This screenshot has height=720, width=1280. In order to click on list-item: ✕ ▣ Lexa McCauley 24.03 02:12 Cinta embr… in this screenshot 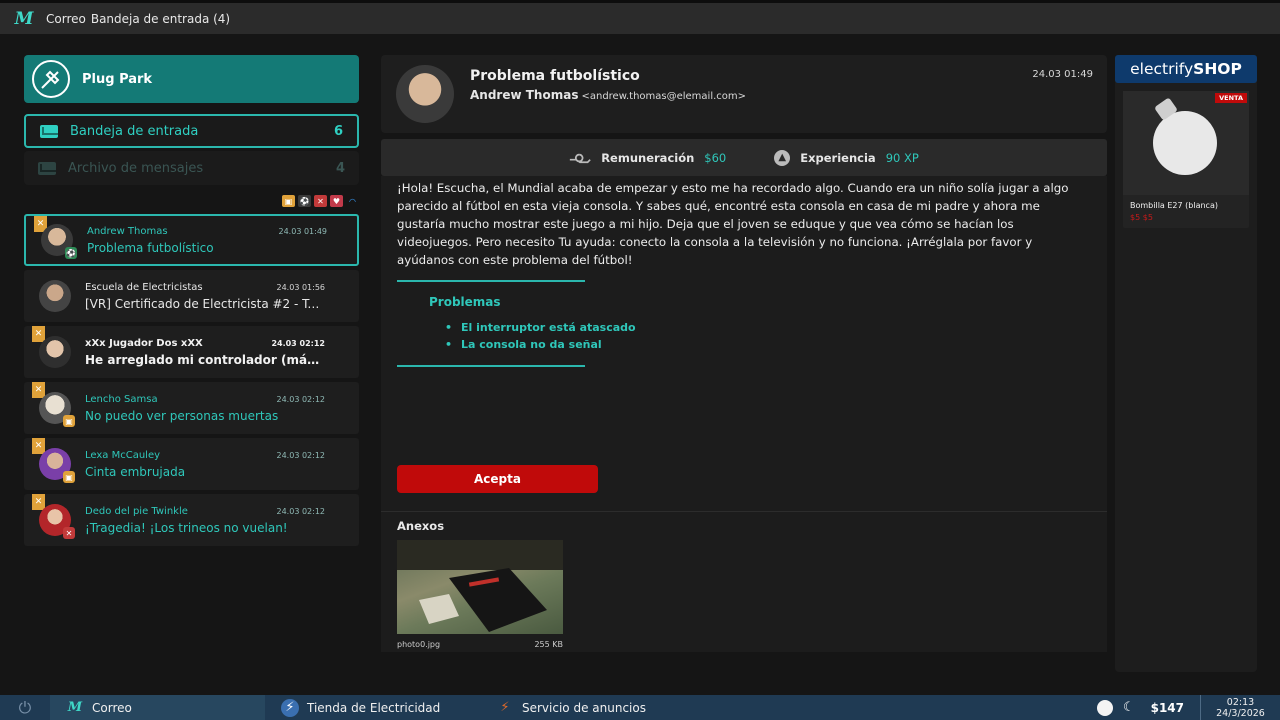, I will do `click(191, 464)`.